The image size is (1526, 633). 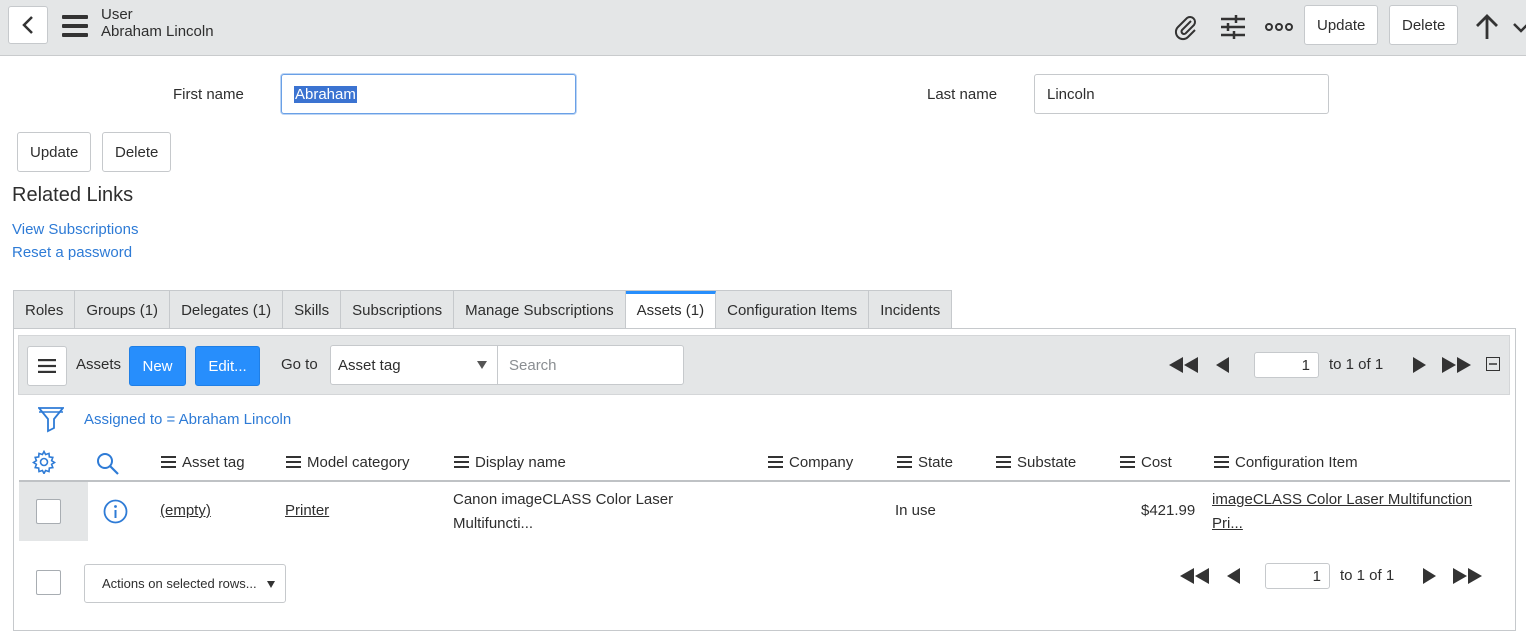 I want to click on hamburger-icon, so click(x=47, y=366).